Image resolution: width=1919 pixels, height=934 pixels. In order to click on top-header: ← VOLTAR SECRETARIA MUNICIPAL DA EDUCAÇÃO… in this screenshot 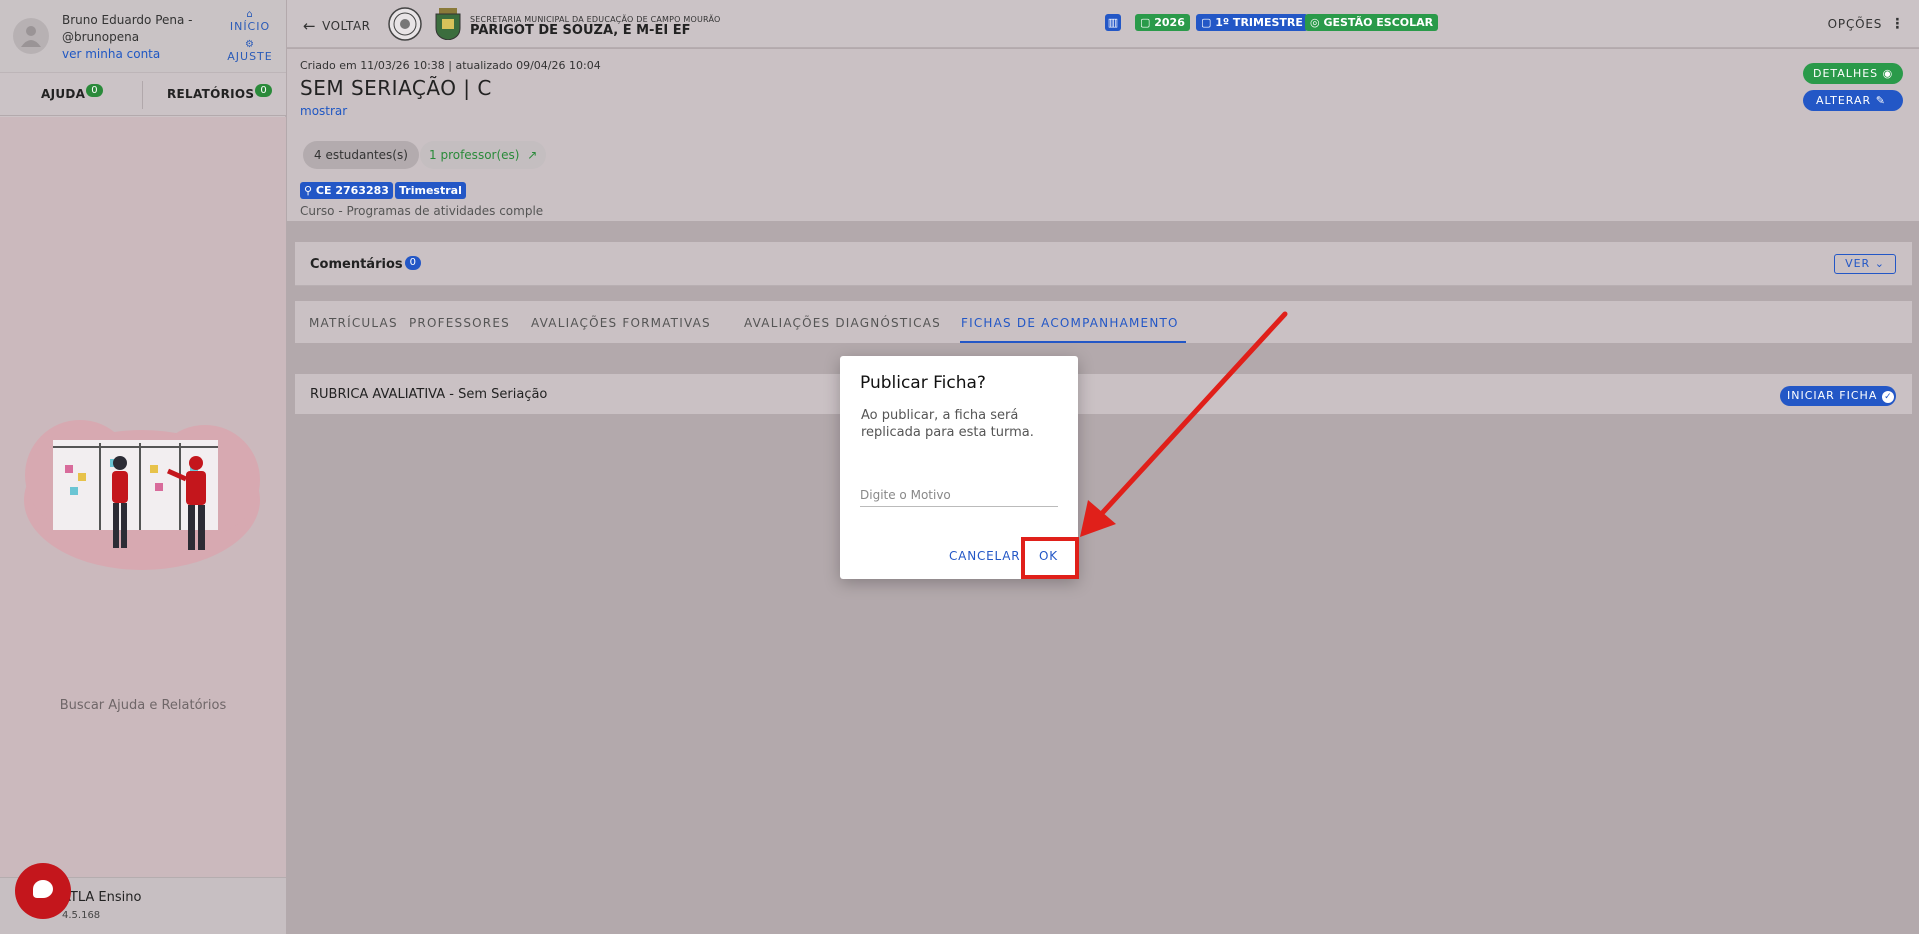, I will do `click(1103, 24)`.